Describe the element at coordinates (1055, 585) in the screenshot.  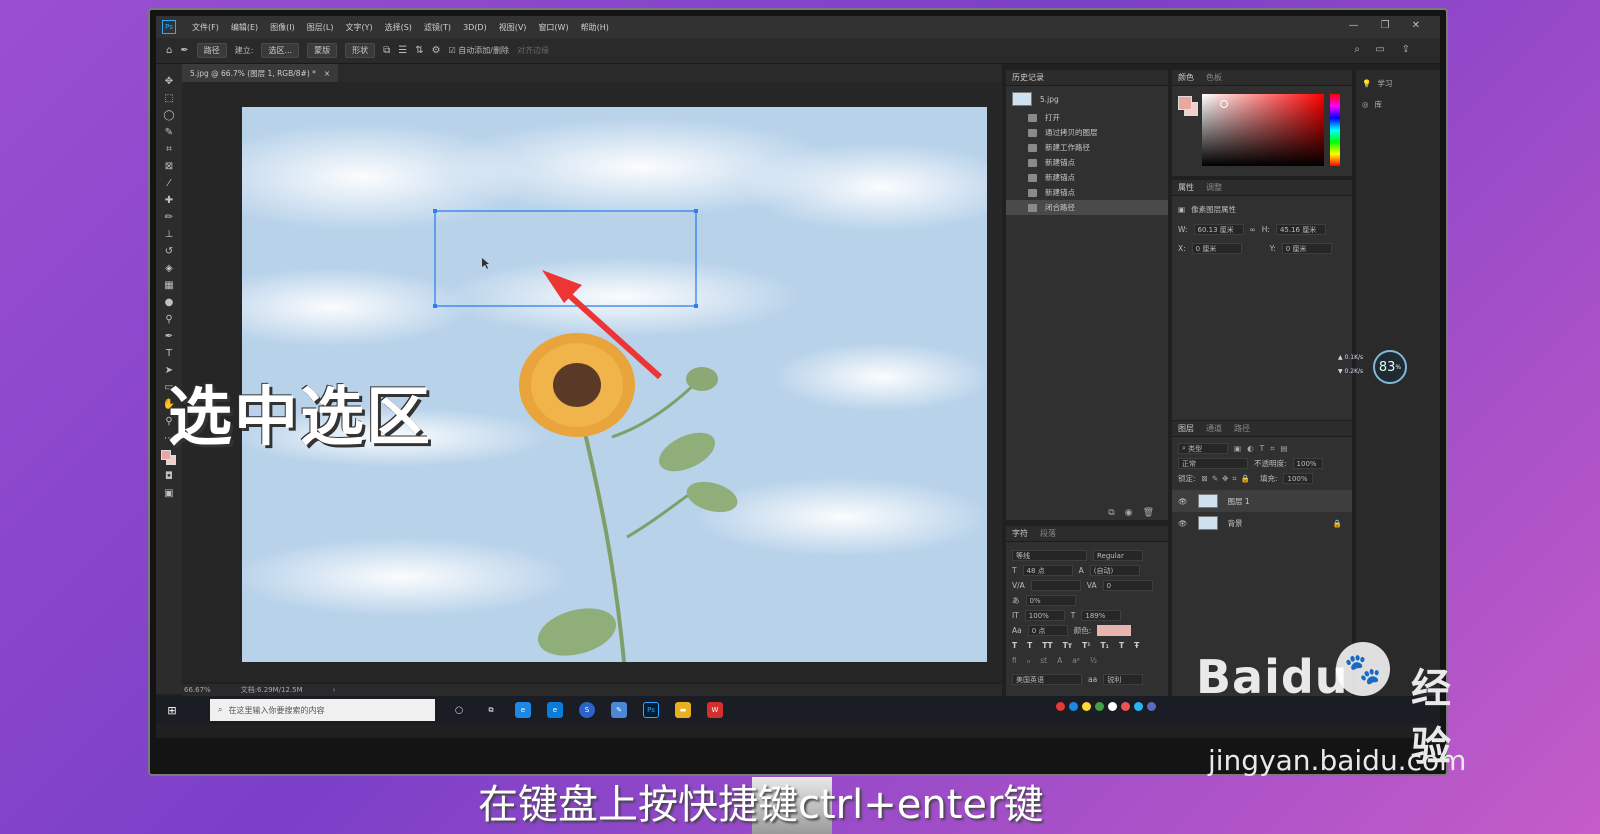
I see `kerning-field` at that location.